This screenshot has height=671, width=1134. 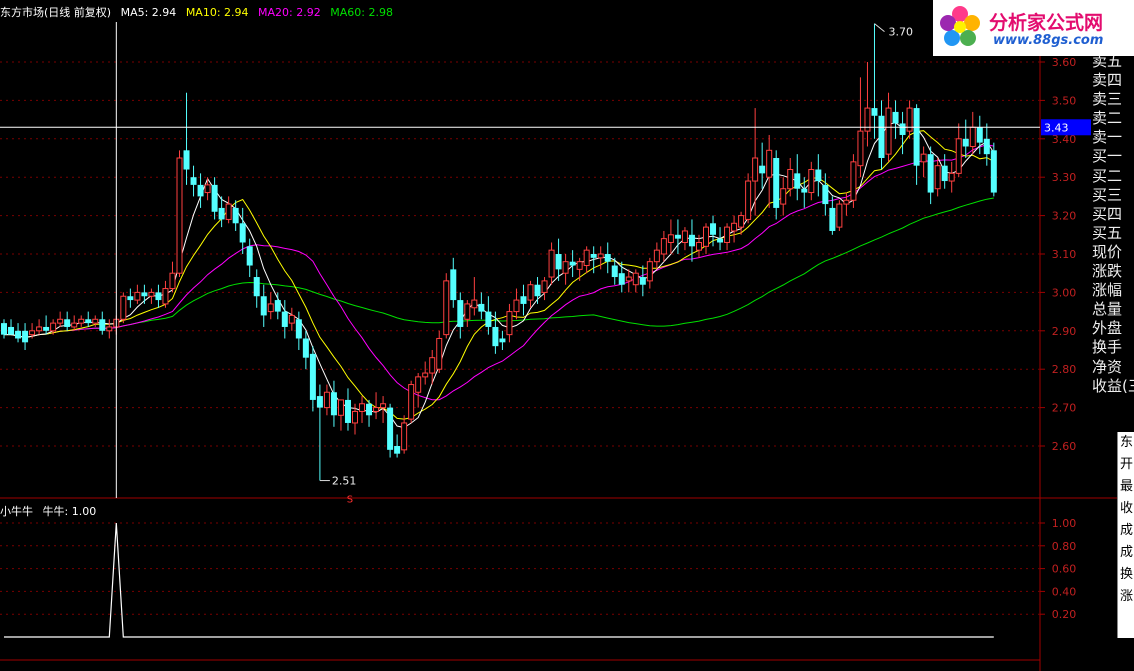 What do you see at coordinates (350, 500) in the screenshot?
I see `sell-signal-label: S` at bounding box center [350, 500].